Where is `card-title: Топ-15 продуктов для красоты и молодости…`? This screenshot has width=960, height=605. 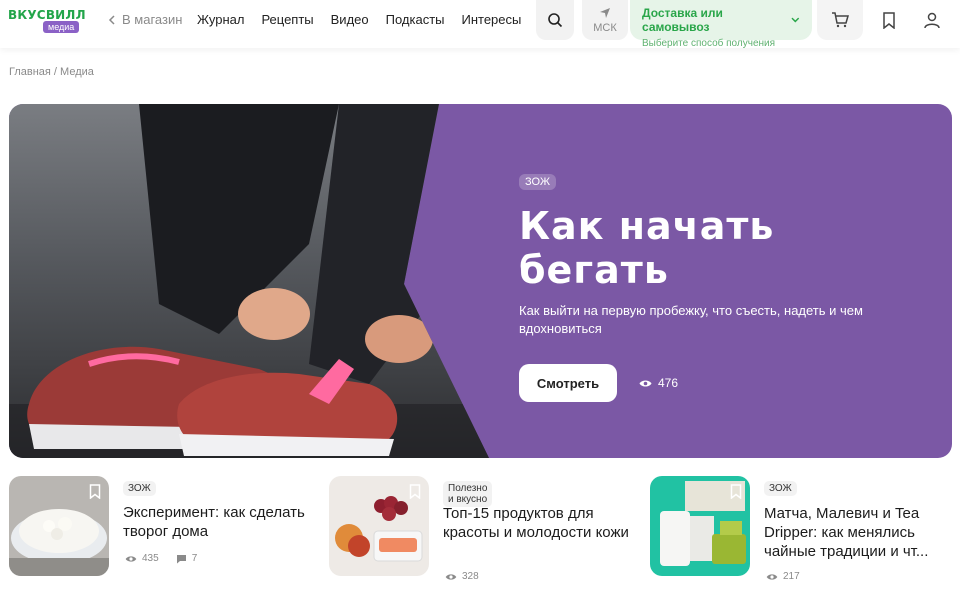 card-title: Топ-15 продуктов для красоты и молодости… is located at coordinates (538, 523).